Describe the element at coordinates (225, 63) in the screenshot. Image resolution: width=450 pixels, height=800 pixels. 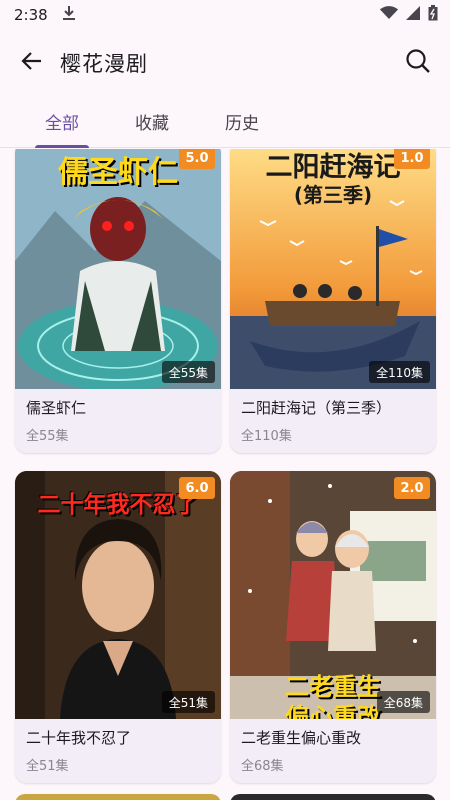
I see `app-bar: 樱花漫剧` at that location.